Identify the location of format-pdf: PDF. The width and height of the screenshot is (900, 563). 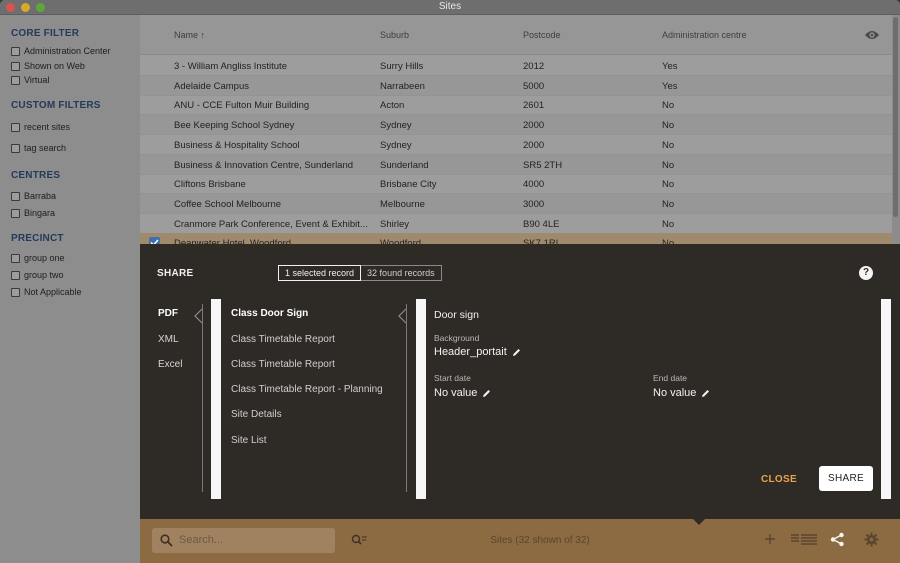
(168, 313).